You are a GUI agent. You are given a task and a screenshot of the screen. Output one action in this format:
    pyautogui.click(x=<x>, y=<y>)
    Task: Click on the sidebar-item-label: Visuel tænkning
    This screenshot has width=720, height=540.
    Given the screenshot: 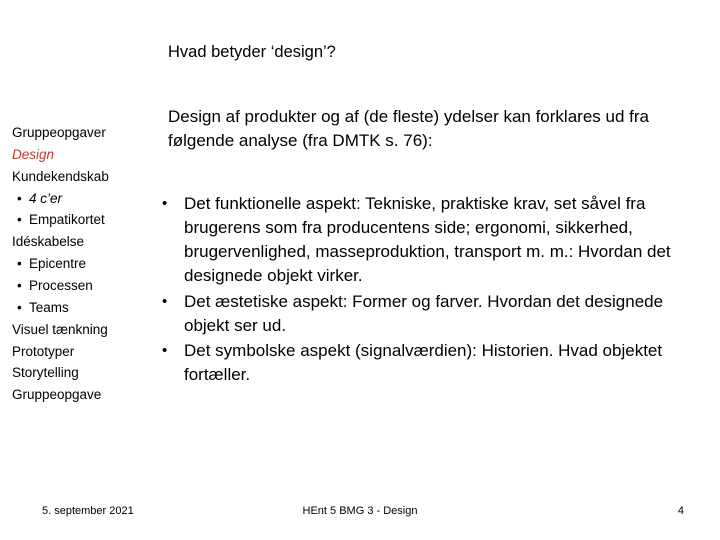 What is the action you would take?
    pyautogui.click(x=60, y=329)
    